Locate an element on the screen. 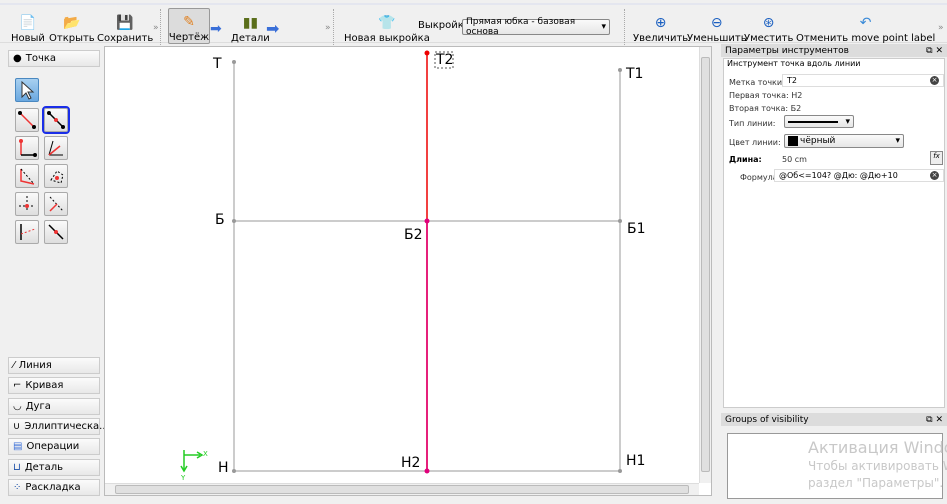 The image size is (947, 504). watermark-line: Чтобы активировать Windows, перейдите в is located at coordinates (877, 466).